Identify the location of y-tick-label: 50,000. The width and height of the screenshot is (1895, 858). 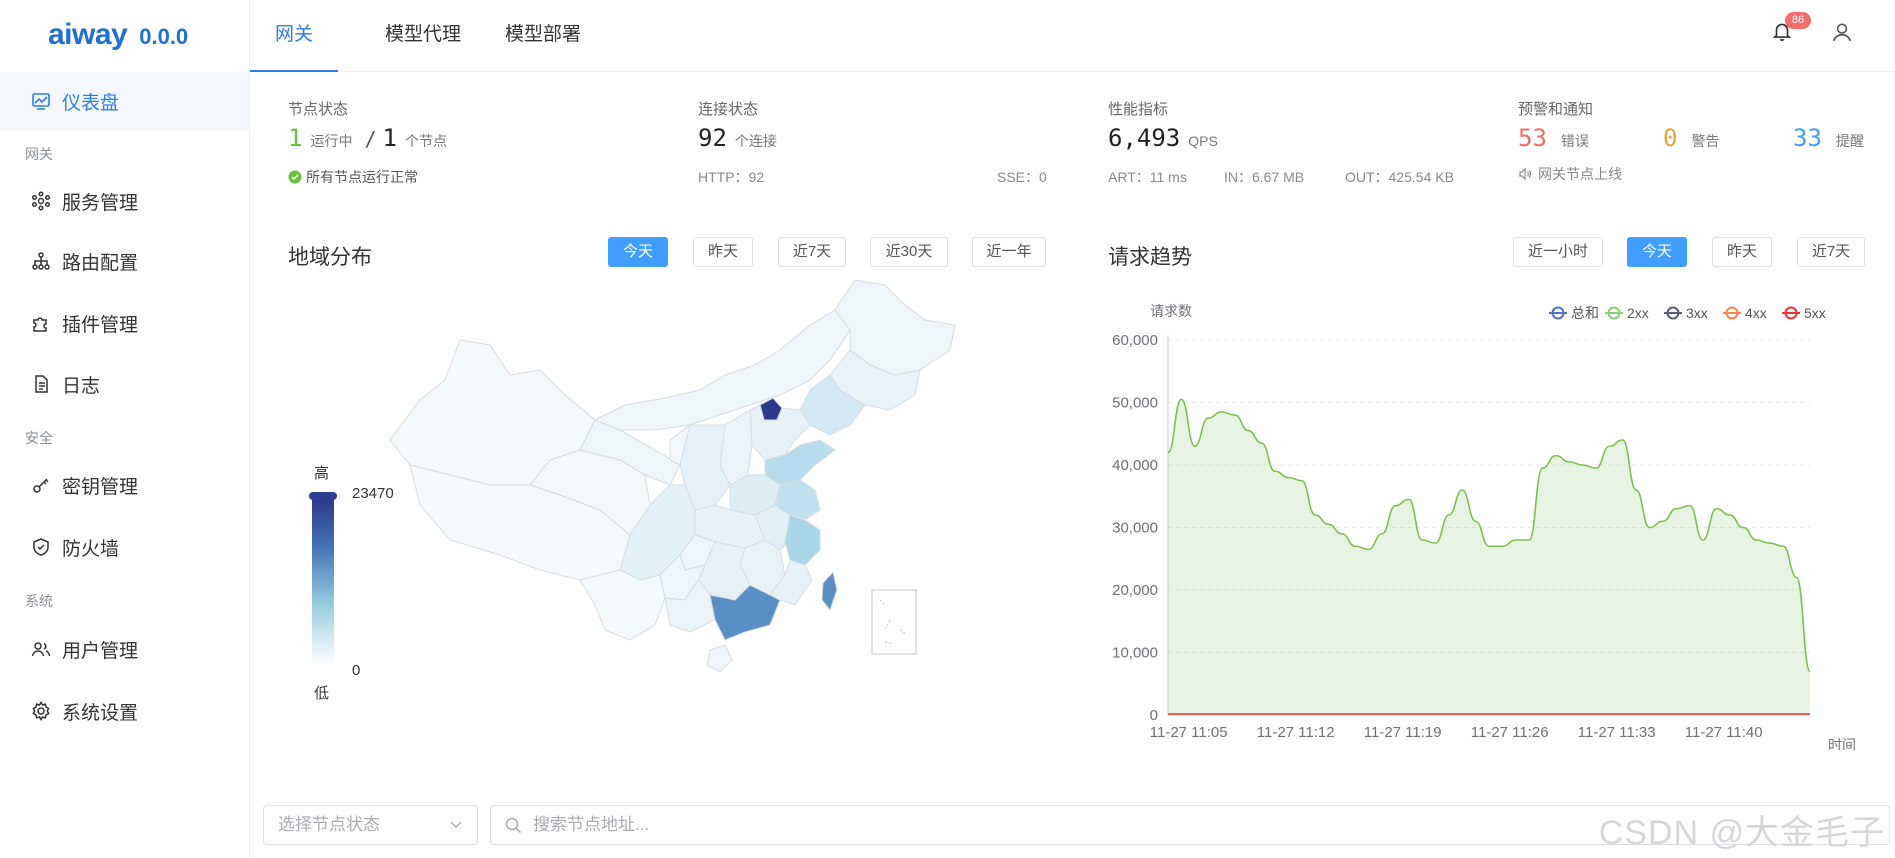
(1135, 403).